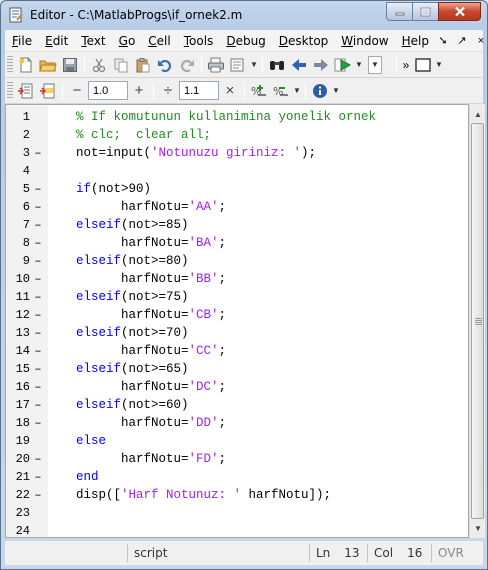 The height and width of the screenshot is (570, 488). Describe the element at coordinates (375, 64) in the screenshot. I see `stack-dropdown-icon: ▼` at that location.